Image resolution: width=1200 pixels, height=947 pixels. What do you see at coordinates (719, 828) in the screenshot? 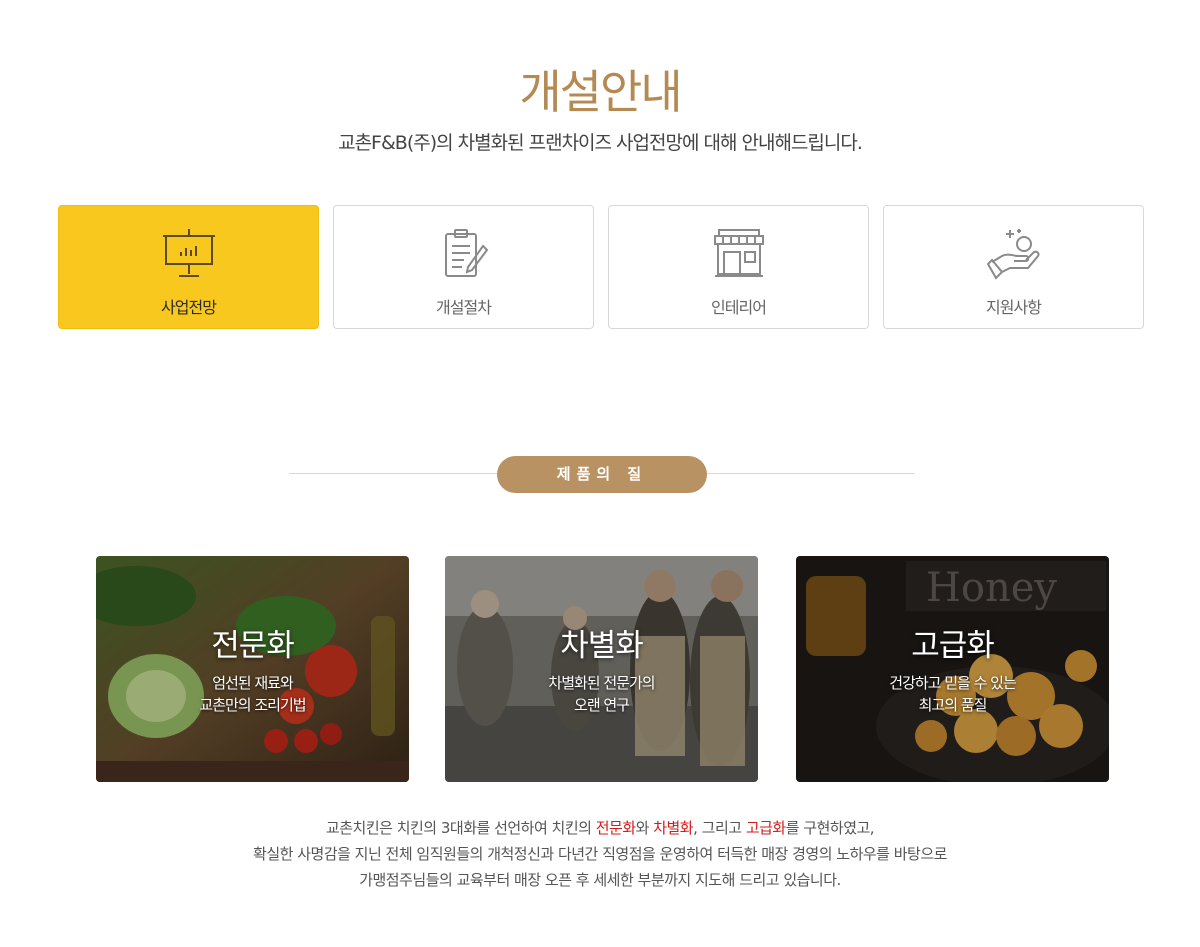
I see `text-segment: , 그리고` at bounding box center [719, 828].